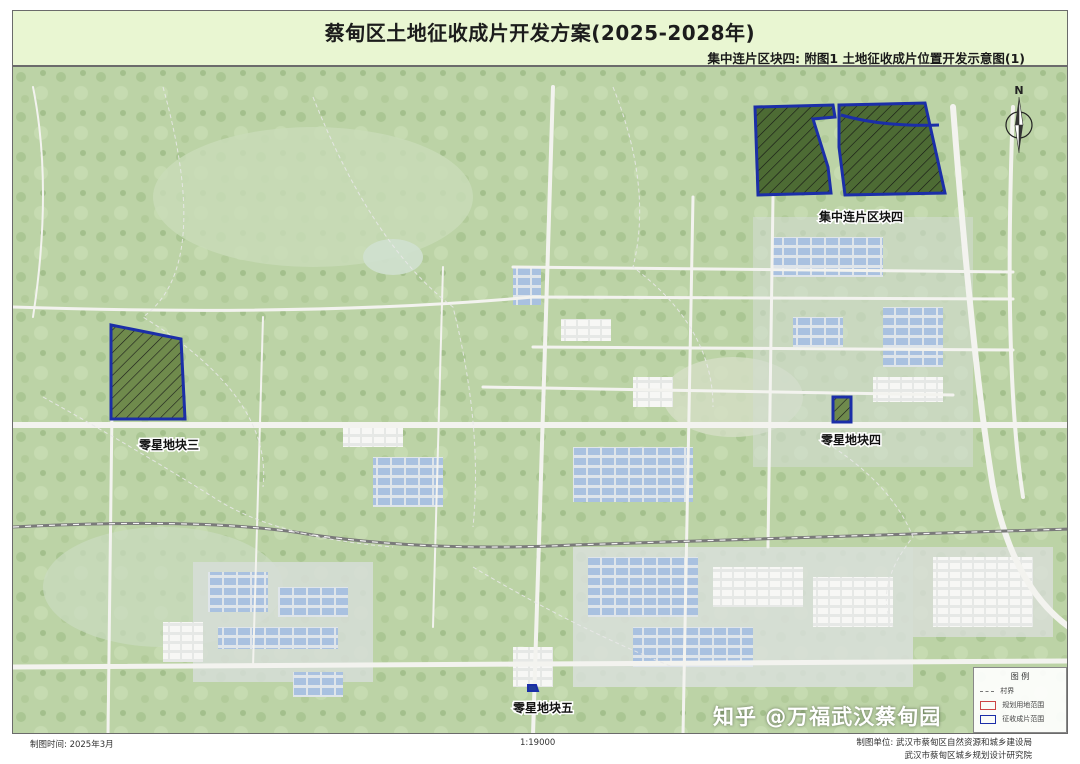 The height and width of the screenshot is (764, 1080). What do you see at coordinates (1012, 705) in the screenshot?
I see `legend-row-plan: 规划用地范围` at bounding box center [1012, 705].